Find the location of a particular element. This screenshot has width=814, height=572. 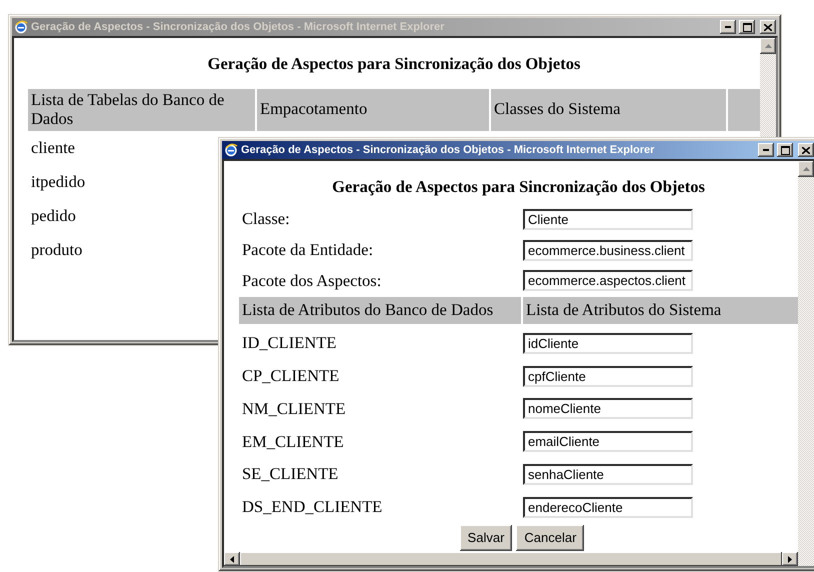

column-header: Lista de Atributos do Sistema is located at coordinates (661, 310).